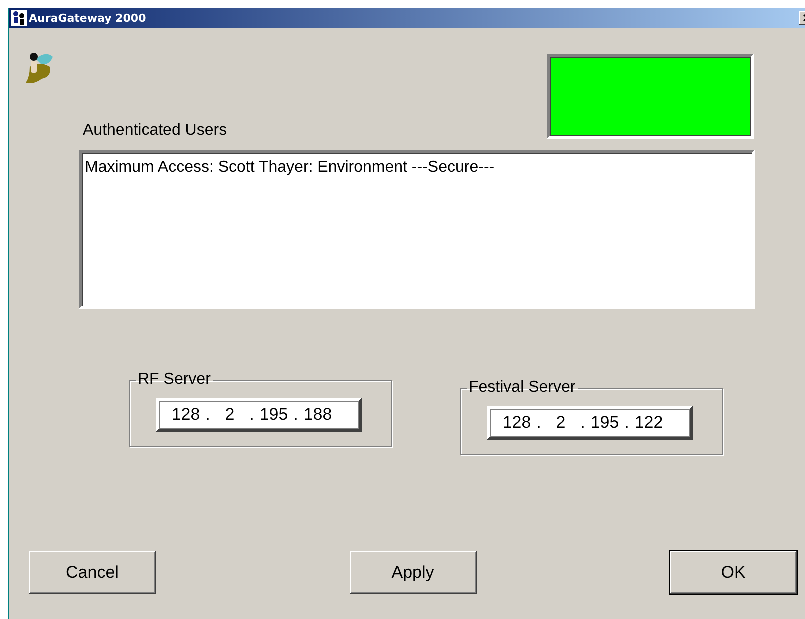 This screenshot has height=619, width=805. I want to click on authenticated-users-label: Authenticated Users, so click(155, 131).